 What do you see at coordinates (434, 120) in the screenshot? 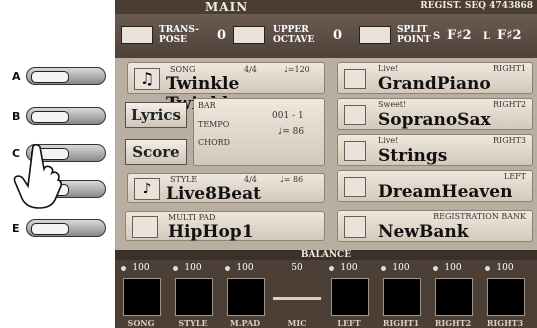
I see `voice-name-right2: SopranoSax` at bounding box center [434, 120].